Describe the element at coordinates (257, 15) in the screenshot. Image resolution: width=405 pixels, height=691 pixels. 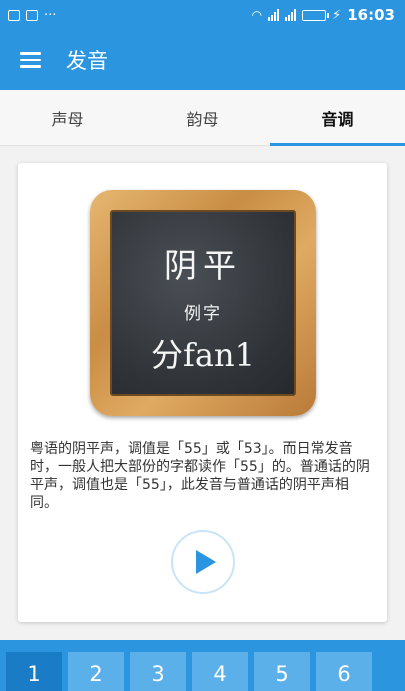
I see `wifi-icon: ◠` at that location.